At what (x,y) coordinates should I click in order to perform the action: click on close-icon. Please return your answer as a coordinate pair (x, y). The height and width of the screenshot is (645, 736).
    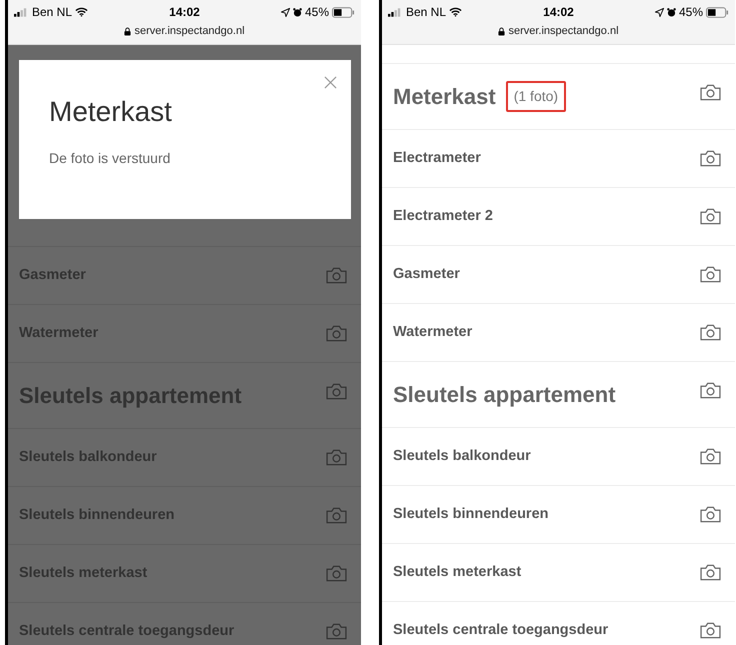
    Looking at the image, I should click on (330, 82).